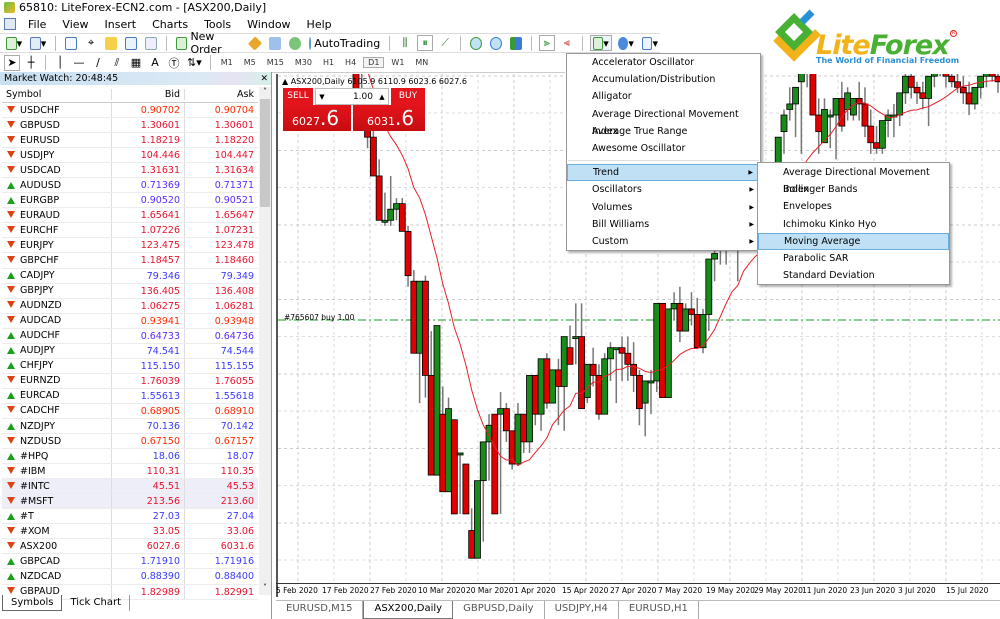 Image resolution: width=1000 pixels, height=619 pixels. Describe the element at coordinates (303, 62) in the screenshot. I see `timeframe-m30: M30` at that location.